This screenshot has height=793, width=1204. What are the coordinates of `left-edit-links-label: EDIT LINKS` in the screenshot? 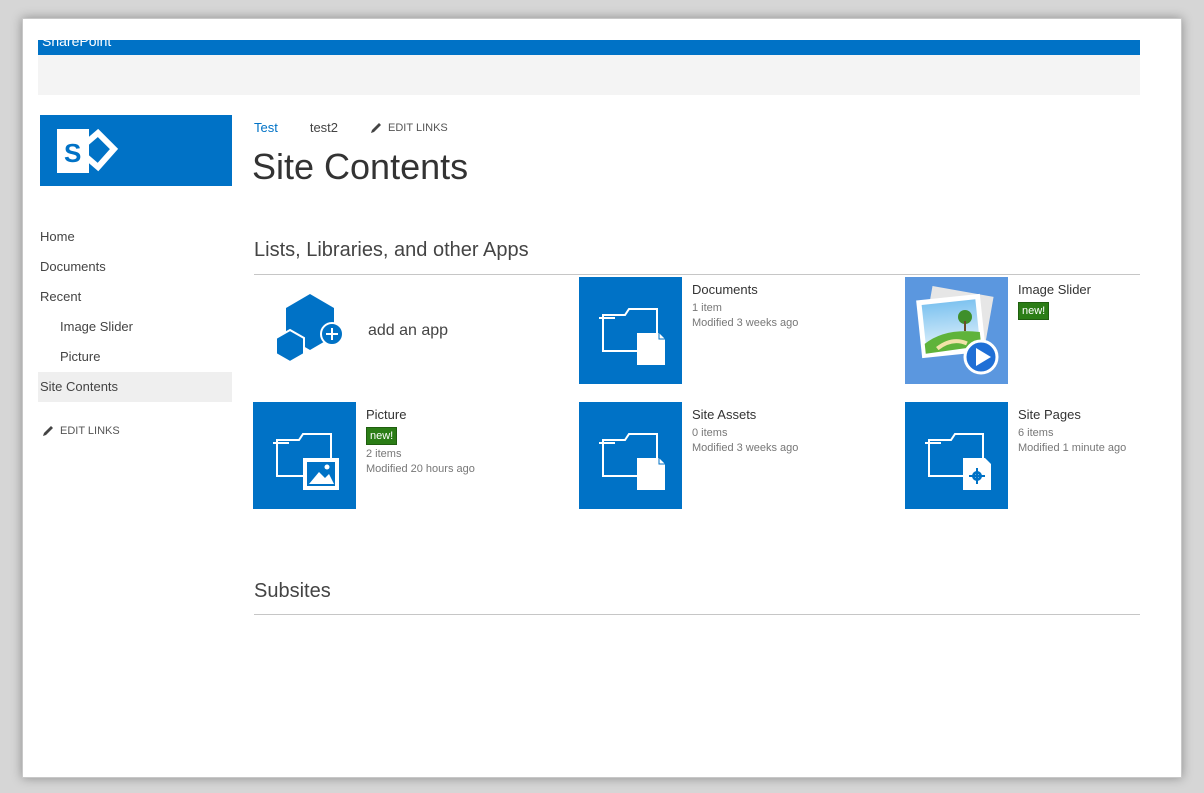 It's located at (90, 431).